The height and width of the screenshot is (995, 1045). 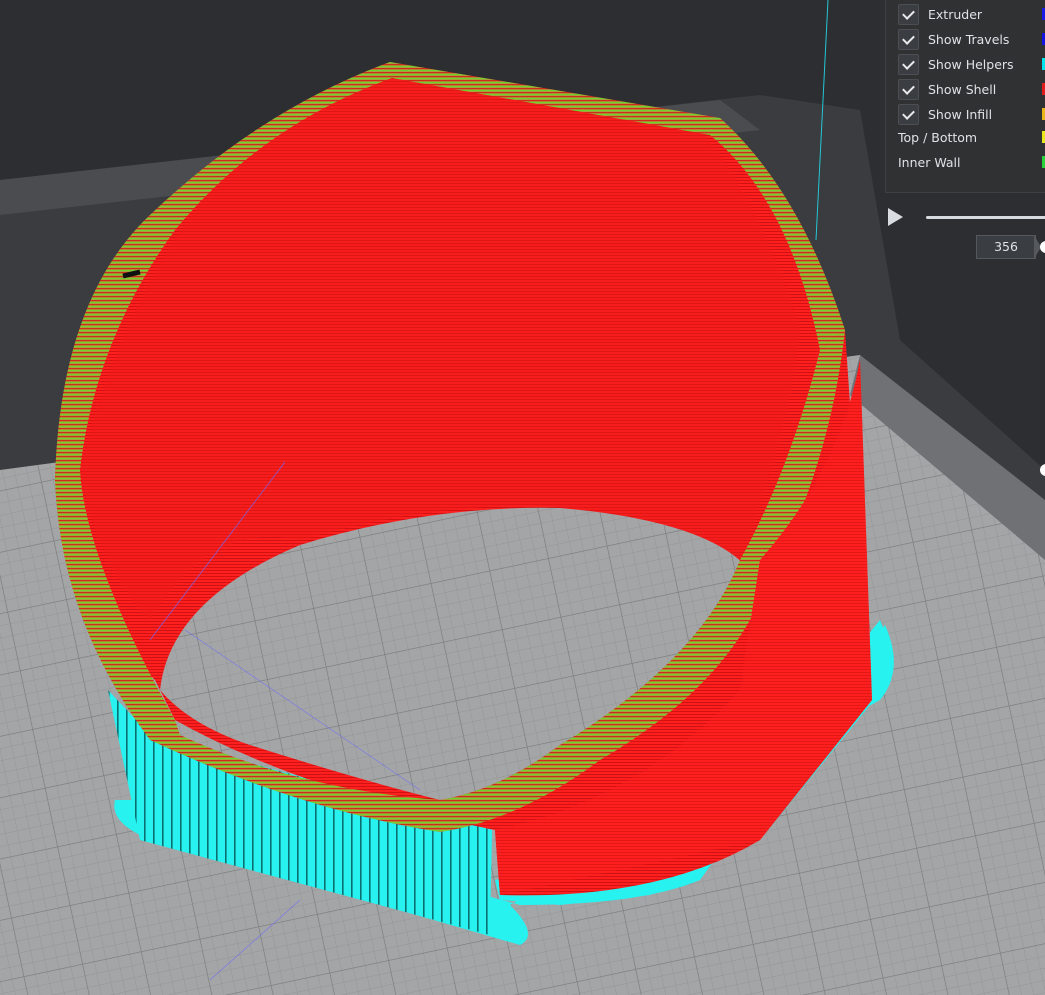 I want to click on layer-slider-lower-handle, so click(x=1042, y=470).